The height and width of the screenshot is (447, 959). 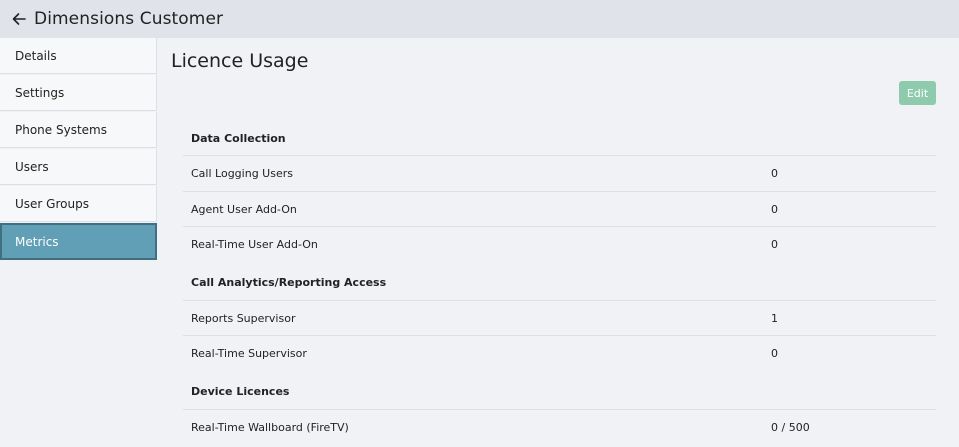 I want to click on sidebar-item-users: Users, so click(x=78, y=167).